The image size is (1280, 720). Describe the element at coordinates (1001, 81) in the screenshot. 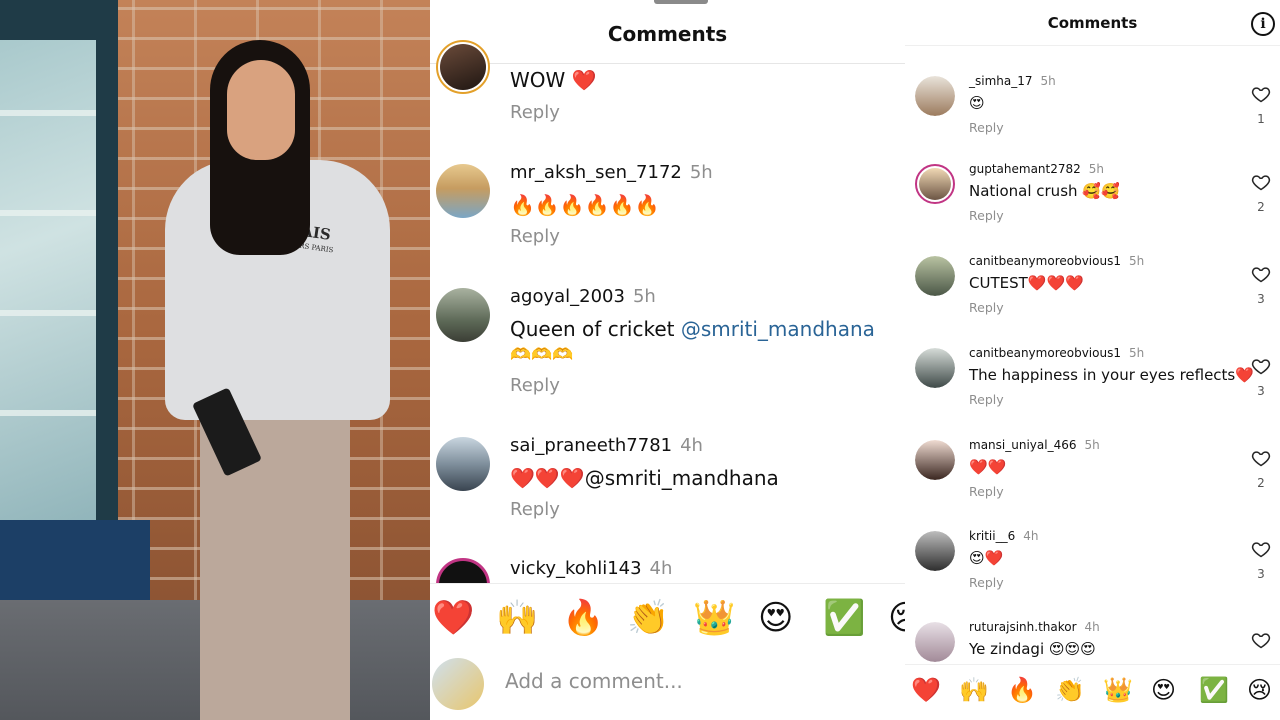

I see `comment-username: _simha_17` at that location.